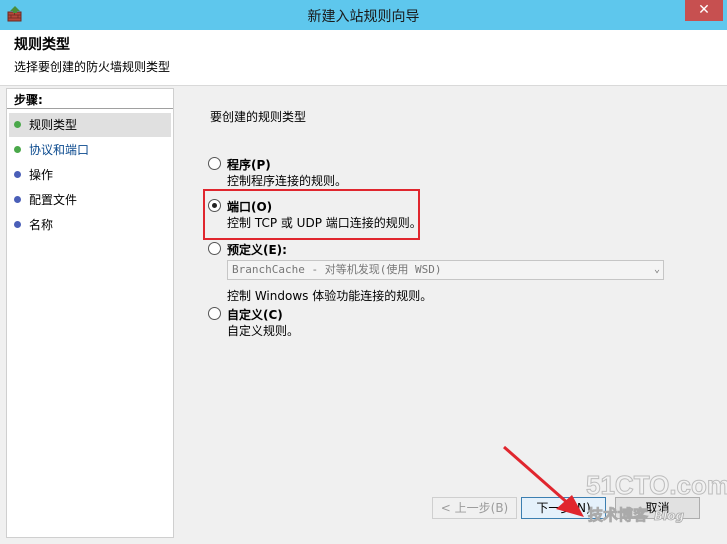 The image size is (727, 544). Describe the element at coordinates (92, 67) in the screenshot. I see `page-subtitle: 选择要创建的防火墙规则类型` at that location.